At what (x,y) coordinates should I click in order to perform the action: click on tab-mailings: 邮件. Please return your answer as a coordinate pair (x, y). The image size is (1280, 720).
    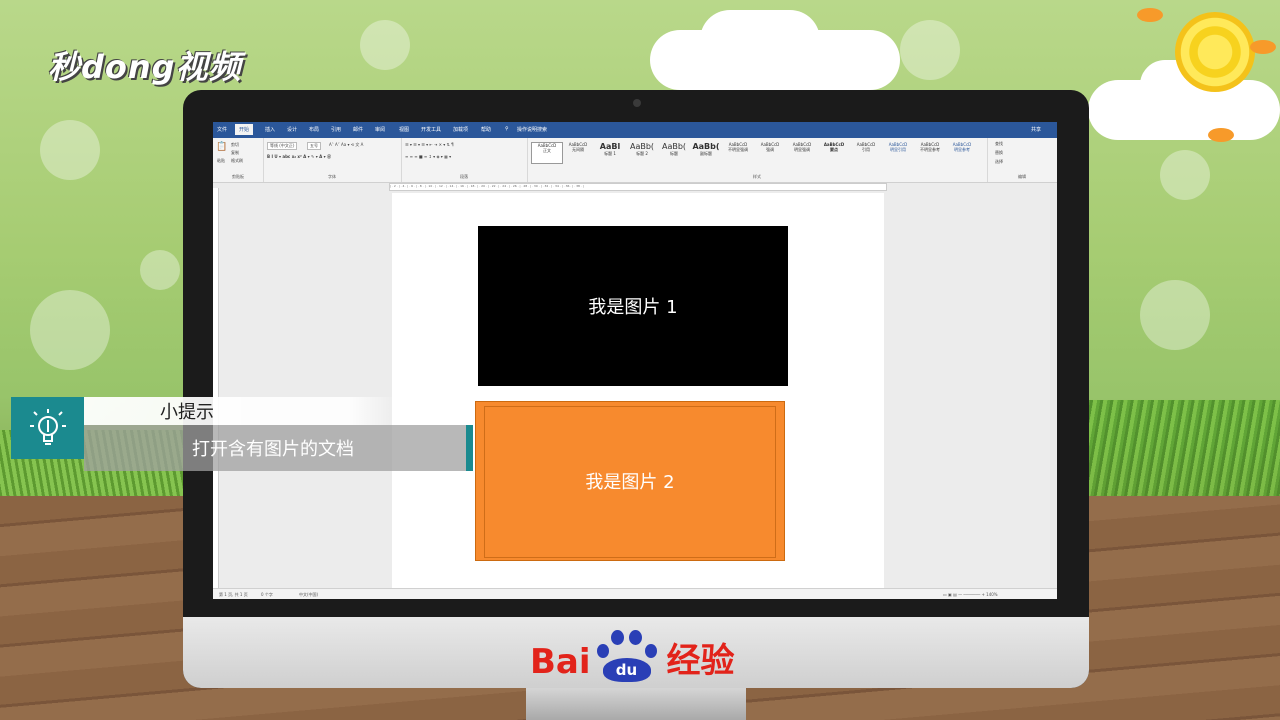
    Looking at the image, I should click on (358, 129).